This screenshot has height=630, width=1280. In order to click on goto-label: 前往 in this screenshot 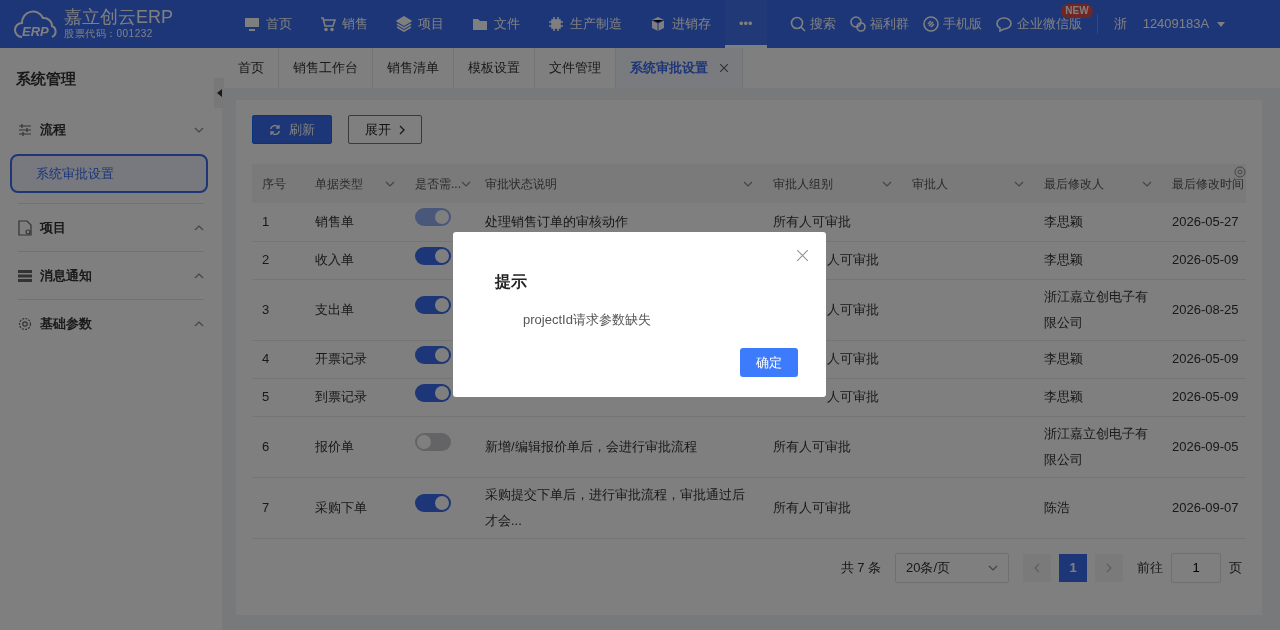, I will do `click(1150, 567)`.